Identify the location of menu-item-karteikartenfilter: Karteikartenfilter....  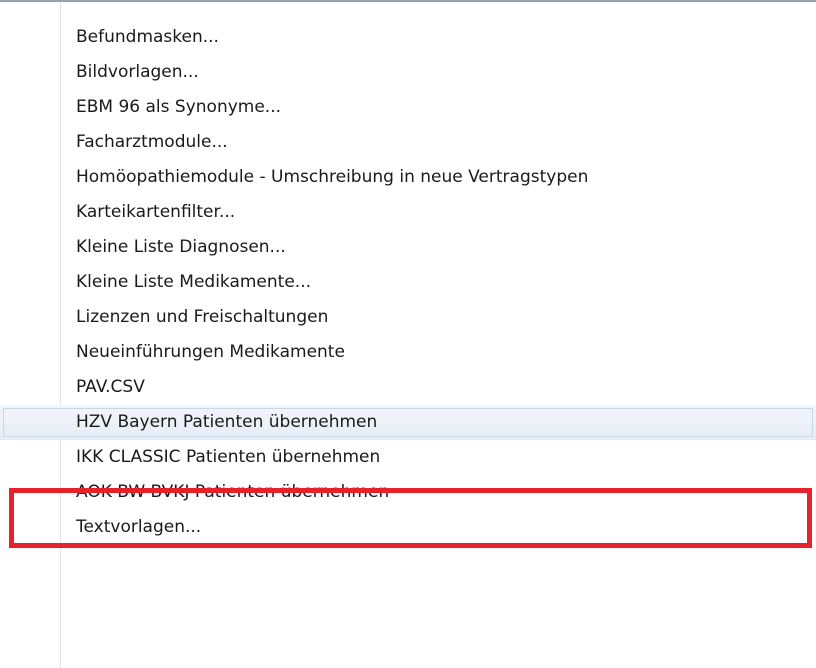
(408, 212).